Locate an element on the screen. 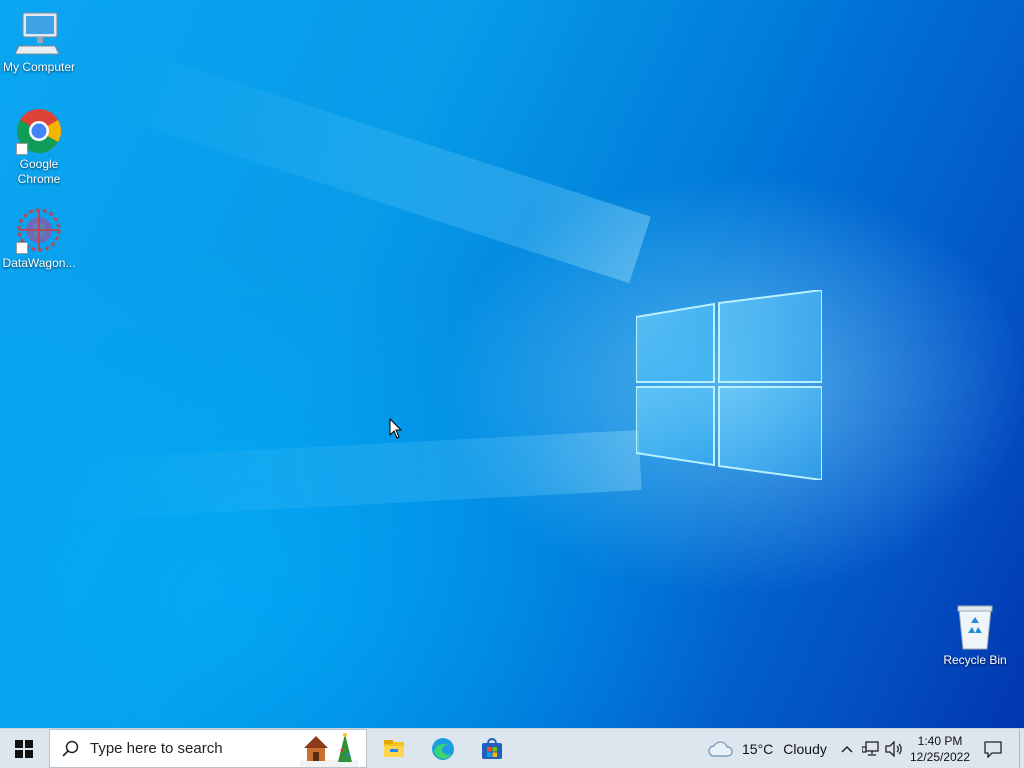 The image size is (1024, 768). edge-icon is located at coordinates (443, 748).